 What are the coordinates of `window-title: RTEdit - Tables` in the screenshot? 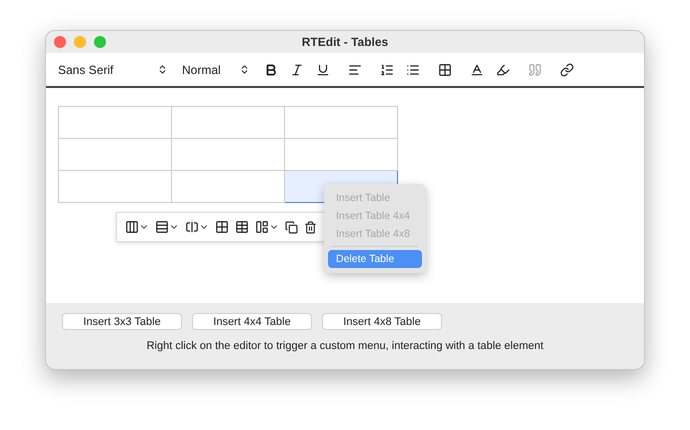 It's located at (345, 42).